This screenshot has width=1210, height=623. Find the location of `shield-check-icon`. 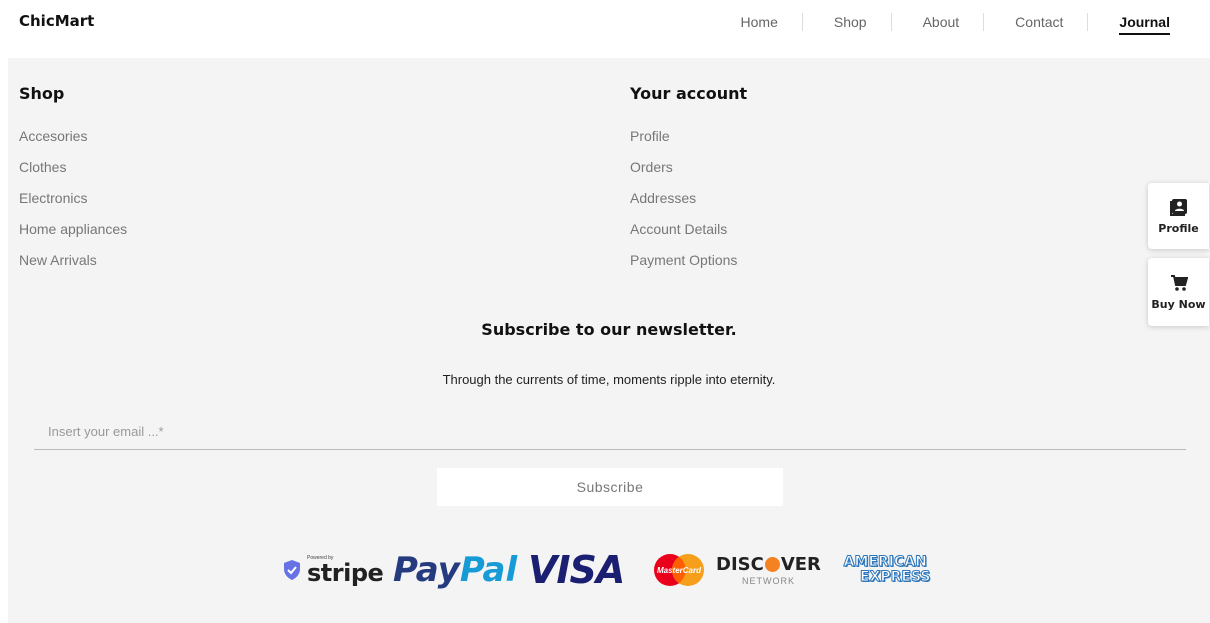

shield-check-icon is located at coordinates (292, 570).